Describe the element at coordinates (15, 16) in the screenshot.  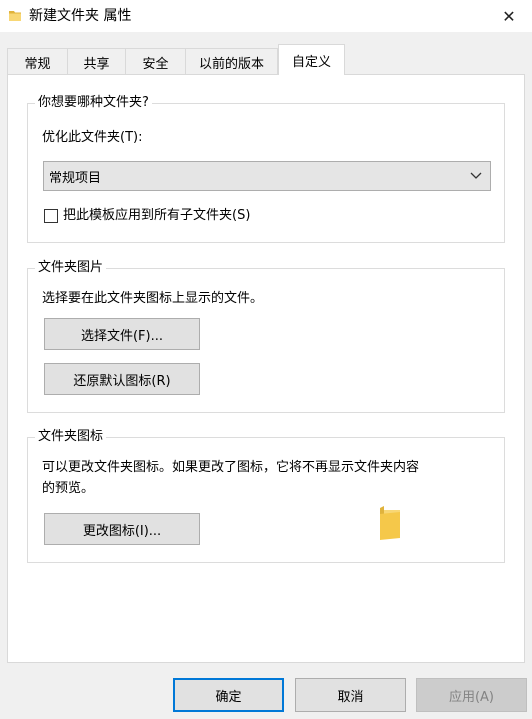
I see `folder-icon` at that location.